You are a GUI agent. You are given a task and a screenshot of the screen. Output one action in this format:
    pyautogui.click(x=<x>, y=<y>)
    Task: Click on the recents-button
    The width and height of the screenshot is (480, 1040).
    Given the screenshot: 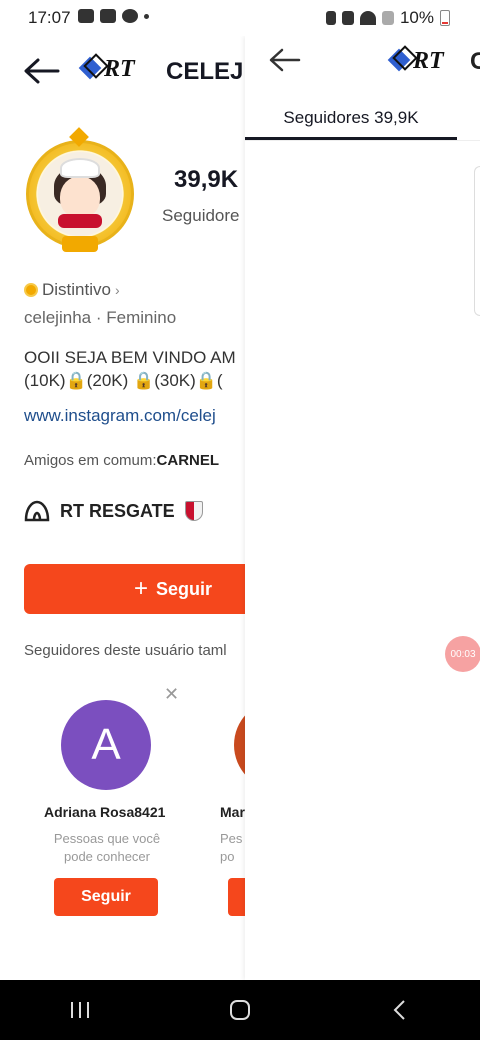 What is the action you would take?
    pyautogui.click(x=80, y=1010)
    